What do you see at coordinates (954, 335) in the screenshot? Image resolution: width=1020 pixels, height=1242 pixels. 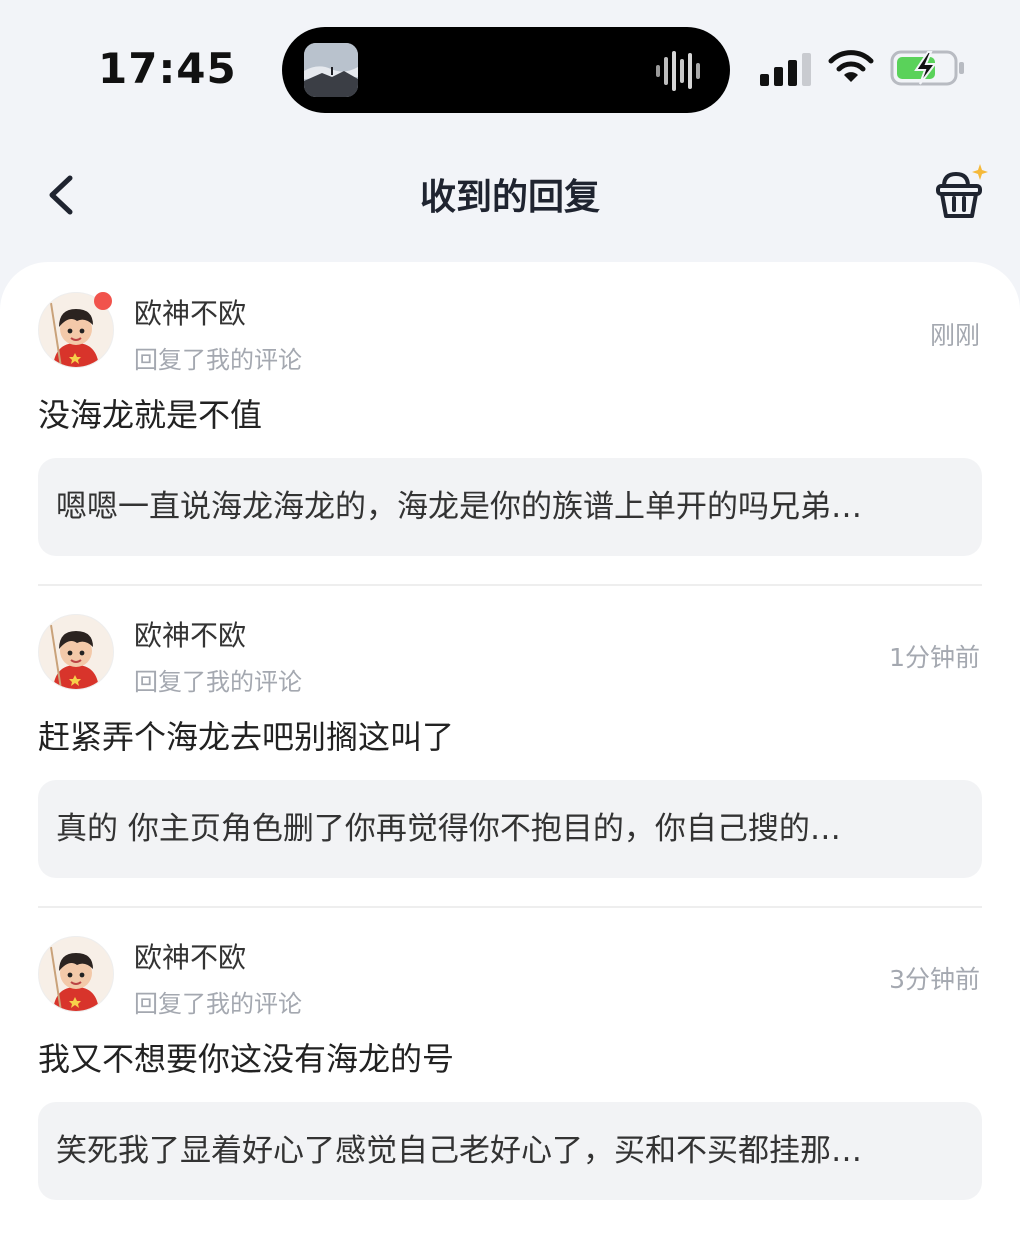 I see `timestamp: 刚刚` at bounding box center [954, 335].